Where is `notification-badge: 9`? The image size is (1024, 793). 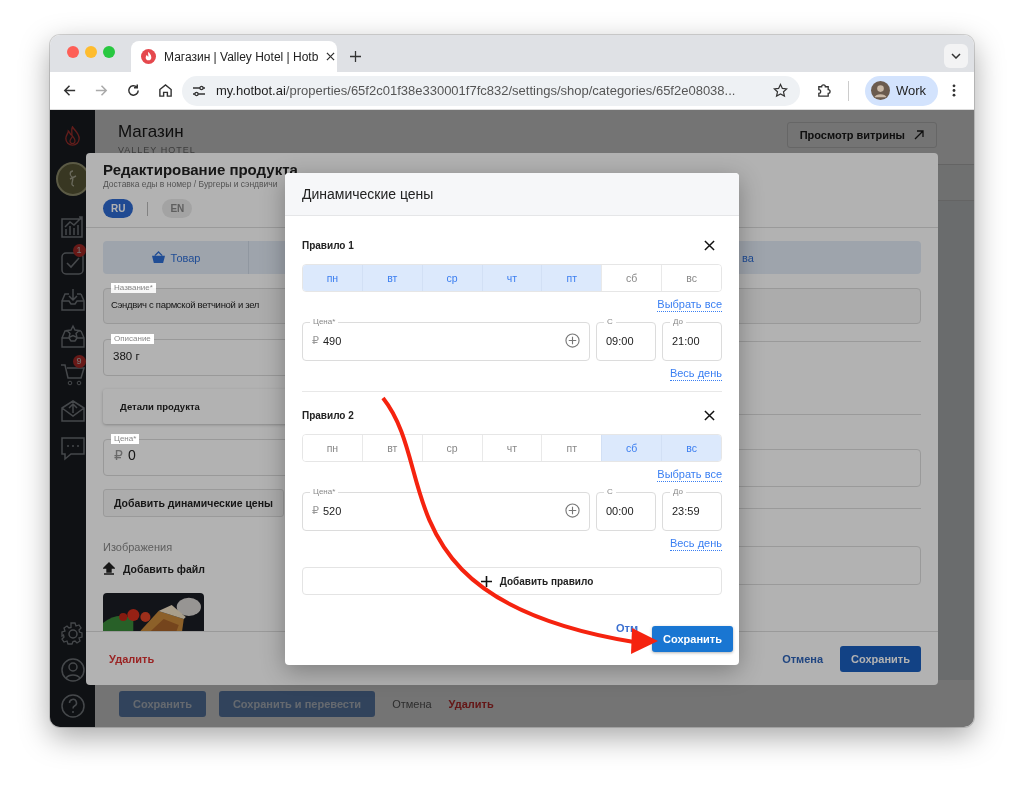 notification-badge: 9 is located at coordinates (79, 361).